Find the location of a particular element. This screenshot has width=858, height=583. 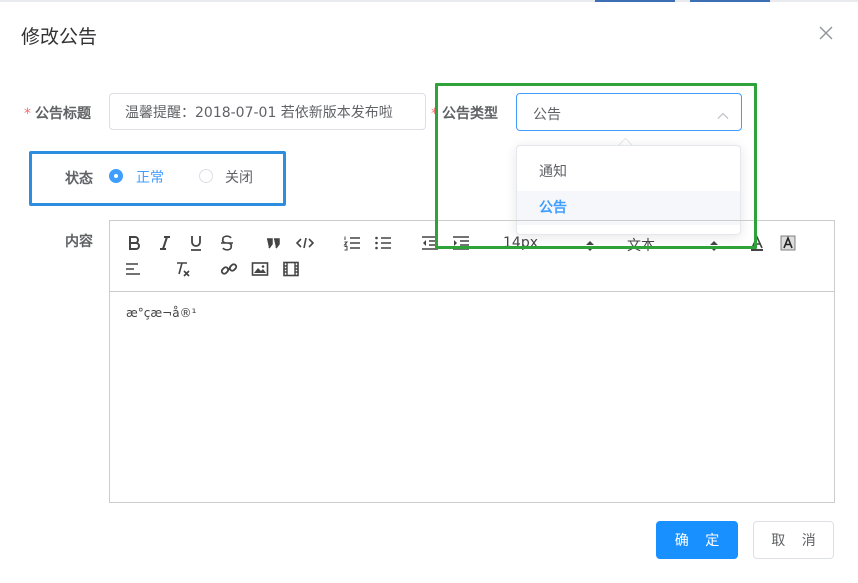

toolbar-divider is located at coordinates (472, 291).